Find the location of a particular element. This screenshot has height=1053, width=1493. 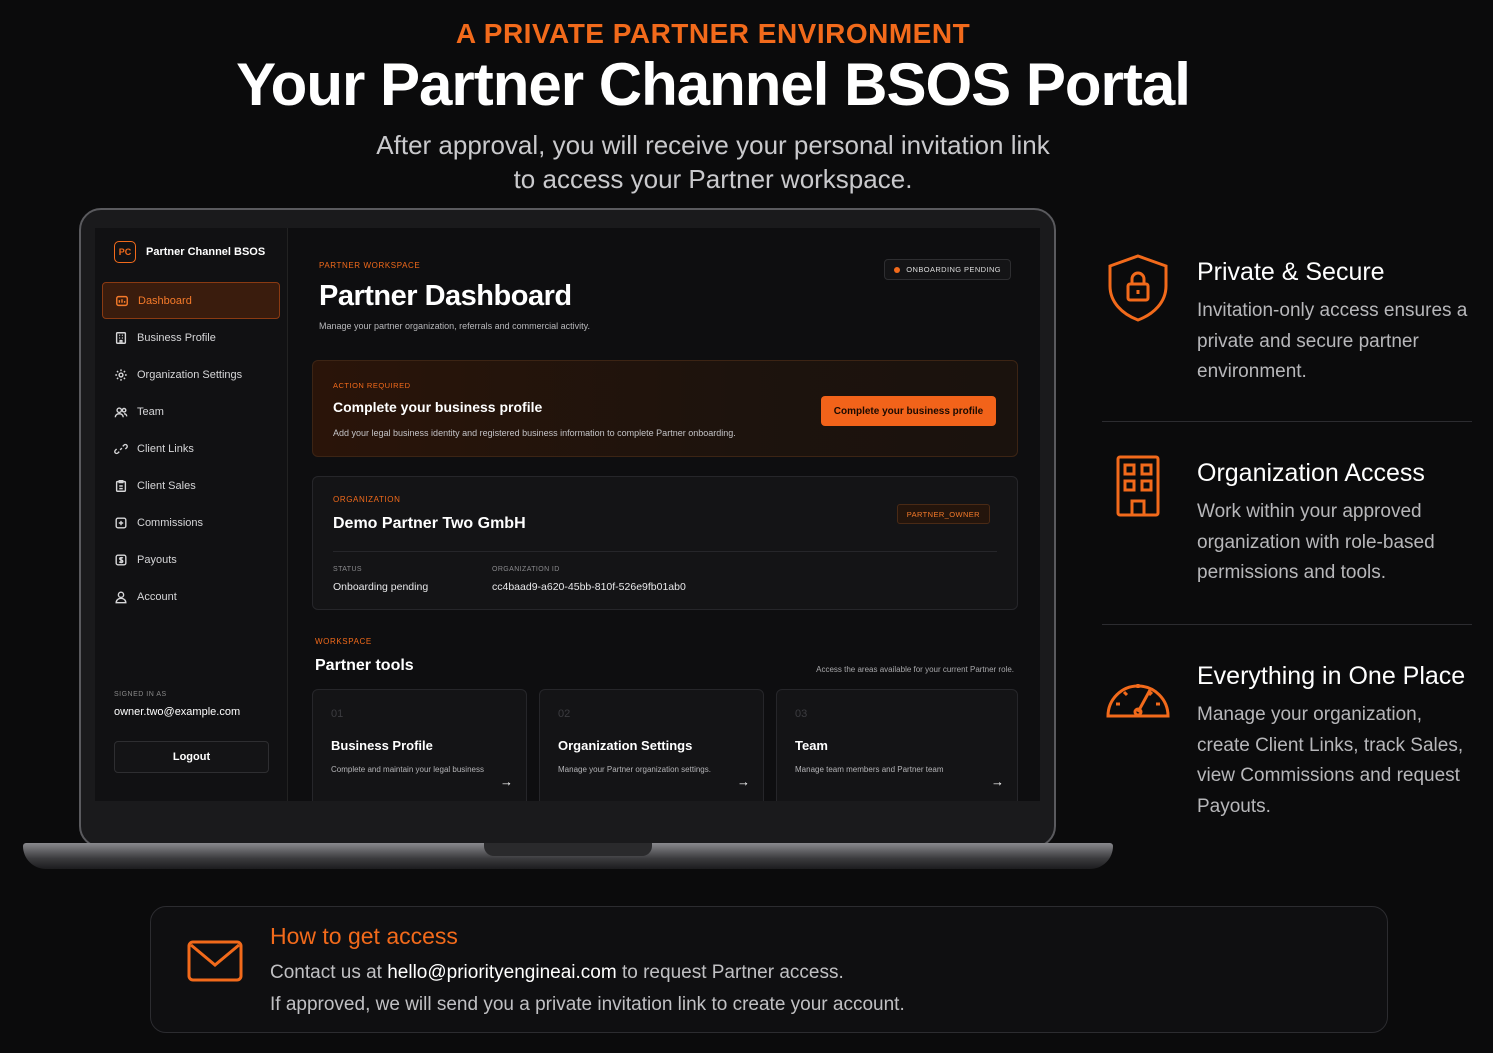

brand: PC Partner Channel BSOS is located at coordinates (191, 252).